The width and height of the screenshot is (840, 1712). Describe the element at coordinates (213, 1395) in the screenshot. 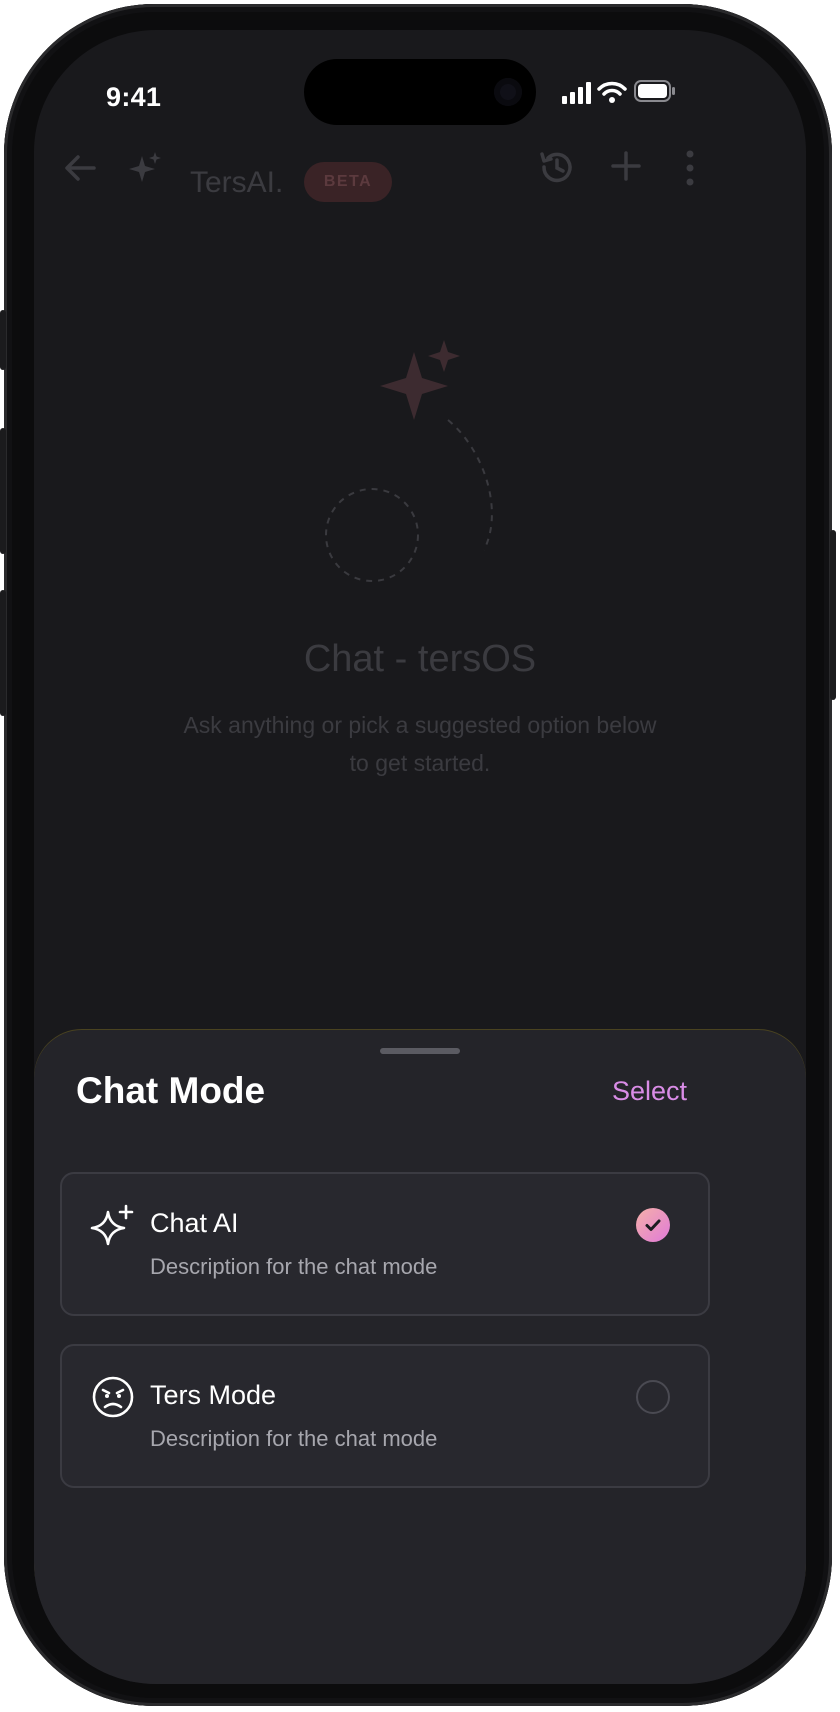

I see `option-title: Ters Mode` at that location.